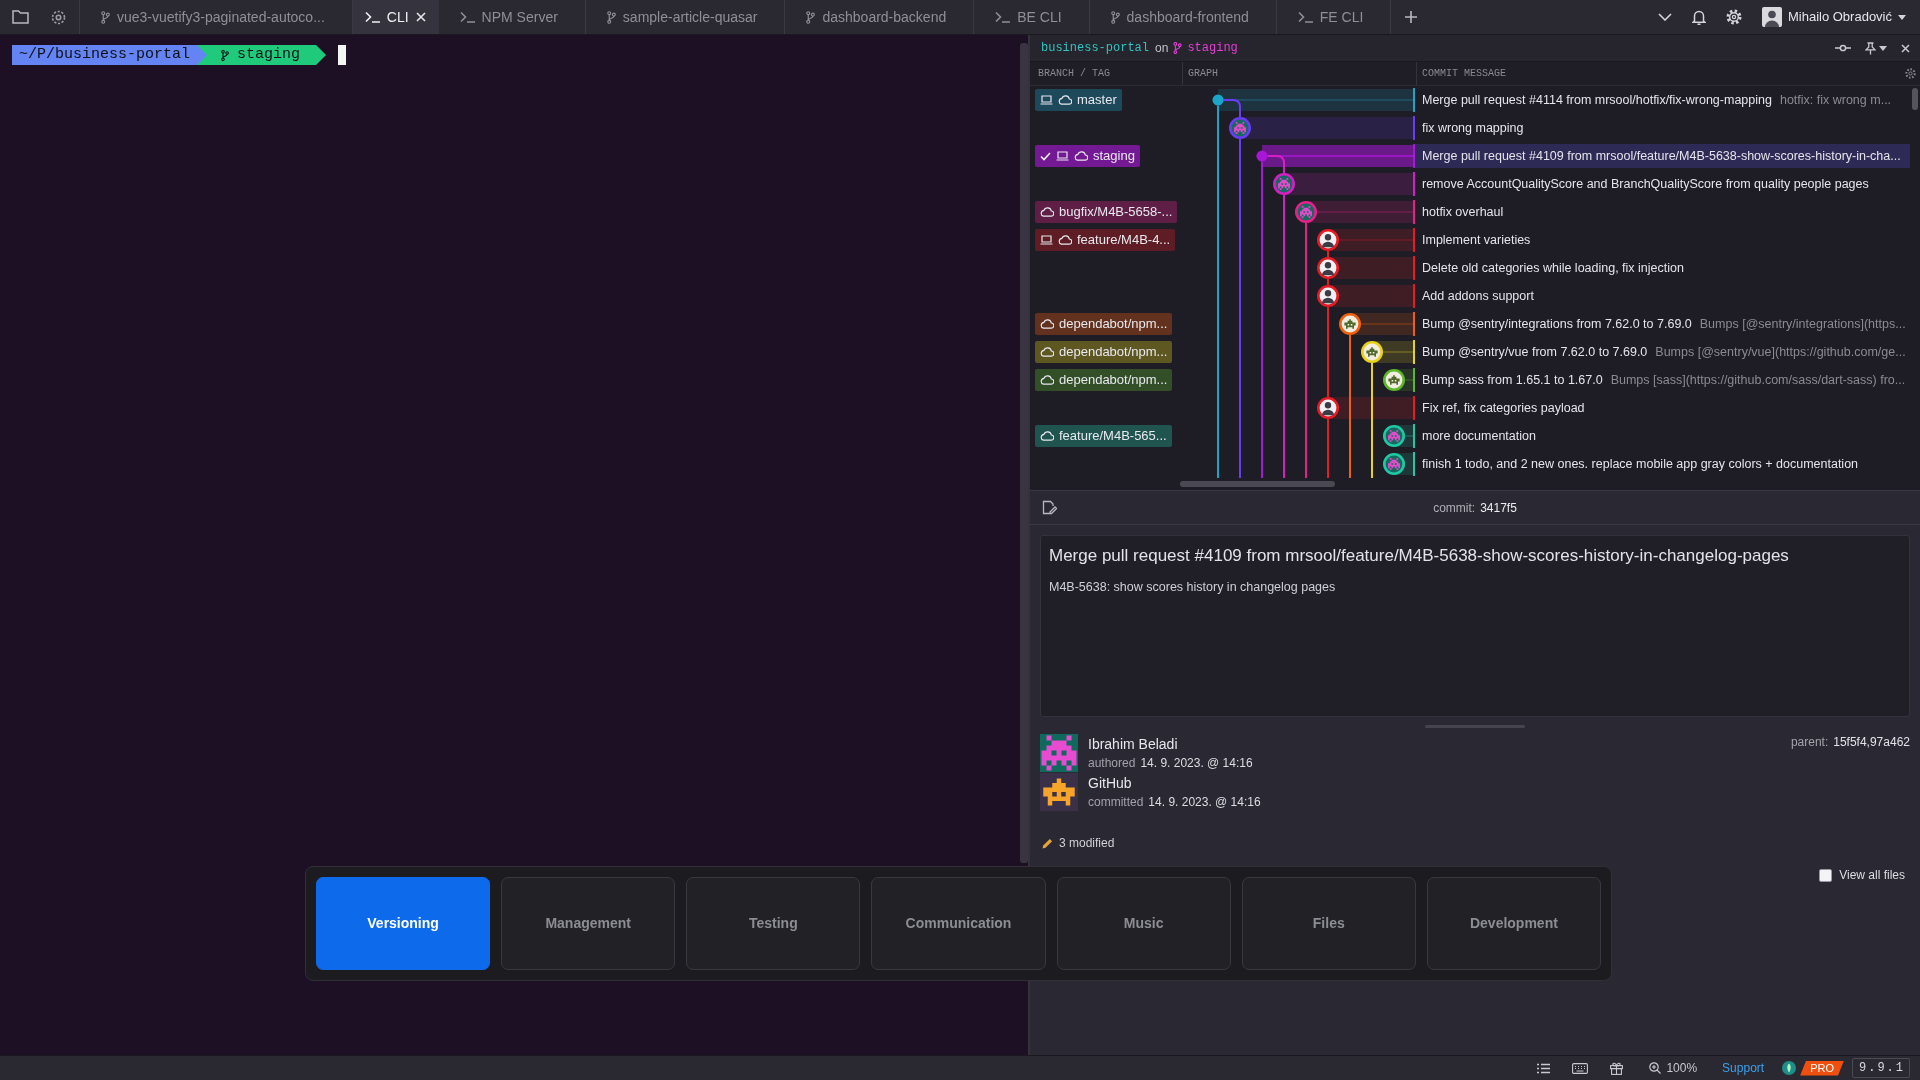  What do you see at coordinates (512, 17) in the screenshot?
I see `tab: NPM Server` at bounding box center [512, 17].